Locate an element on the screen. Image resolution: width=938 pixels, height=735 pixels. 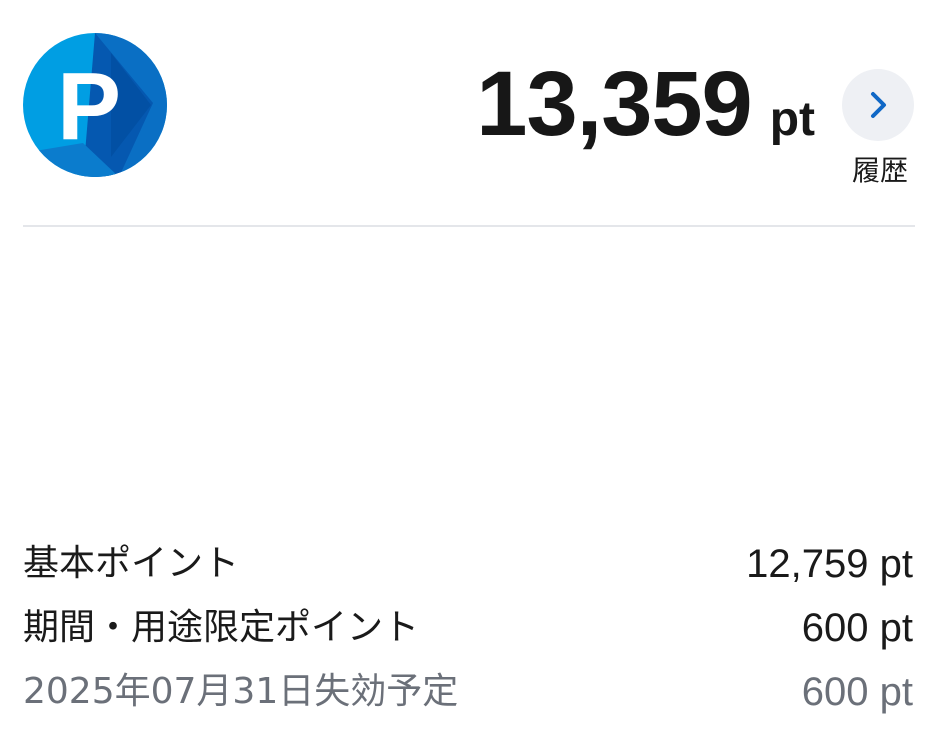
basic-points-row: 基本ポイント 12,759 pt is located at coordinates (468, 564).